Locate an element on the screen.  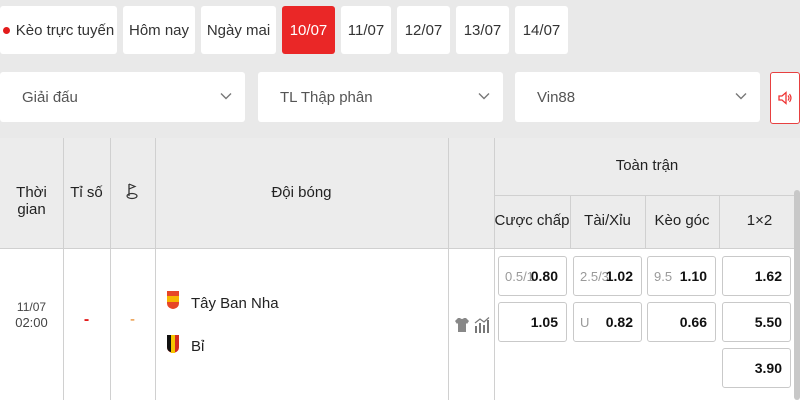
bookmaker-select: Vin88 is located at coordinates (637, 97).